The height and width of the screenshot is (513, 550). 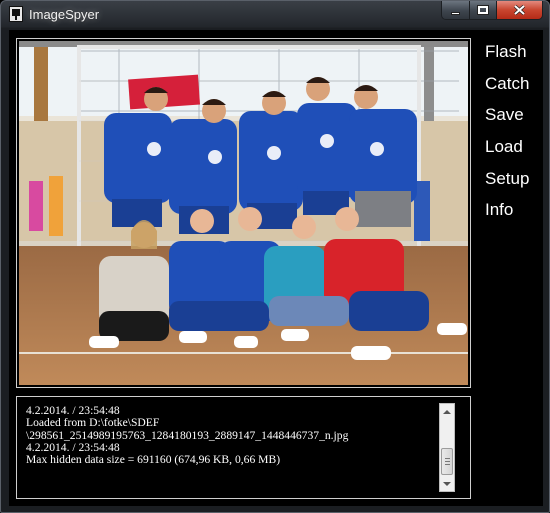 I want to click on close-button, so click(x=519, y=10).